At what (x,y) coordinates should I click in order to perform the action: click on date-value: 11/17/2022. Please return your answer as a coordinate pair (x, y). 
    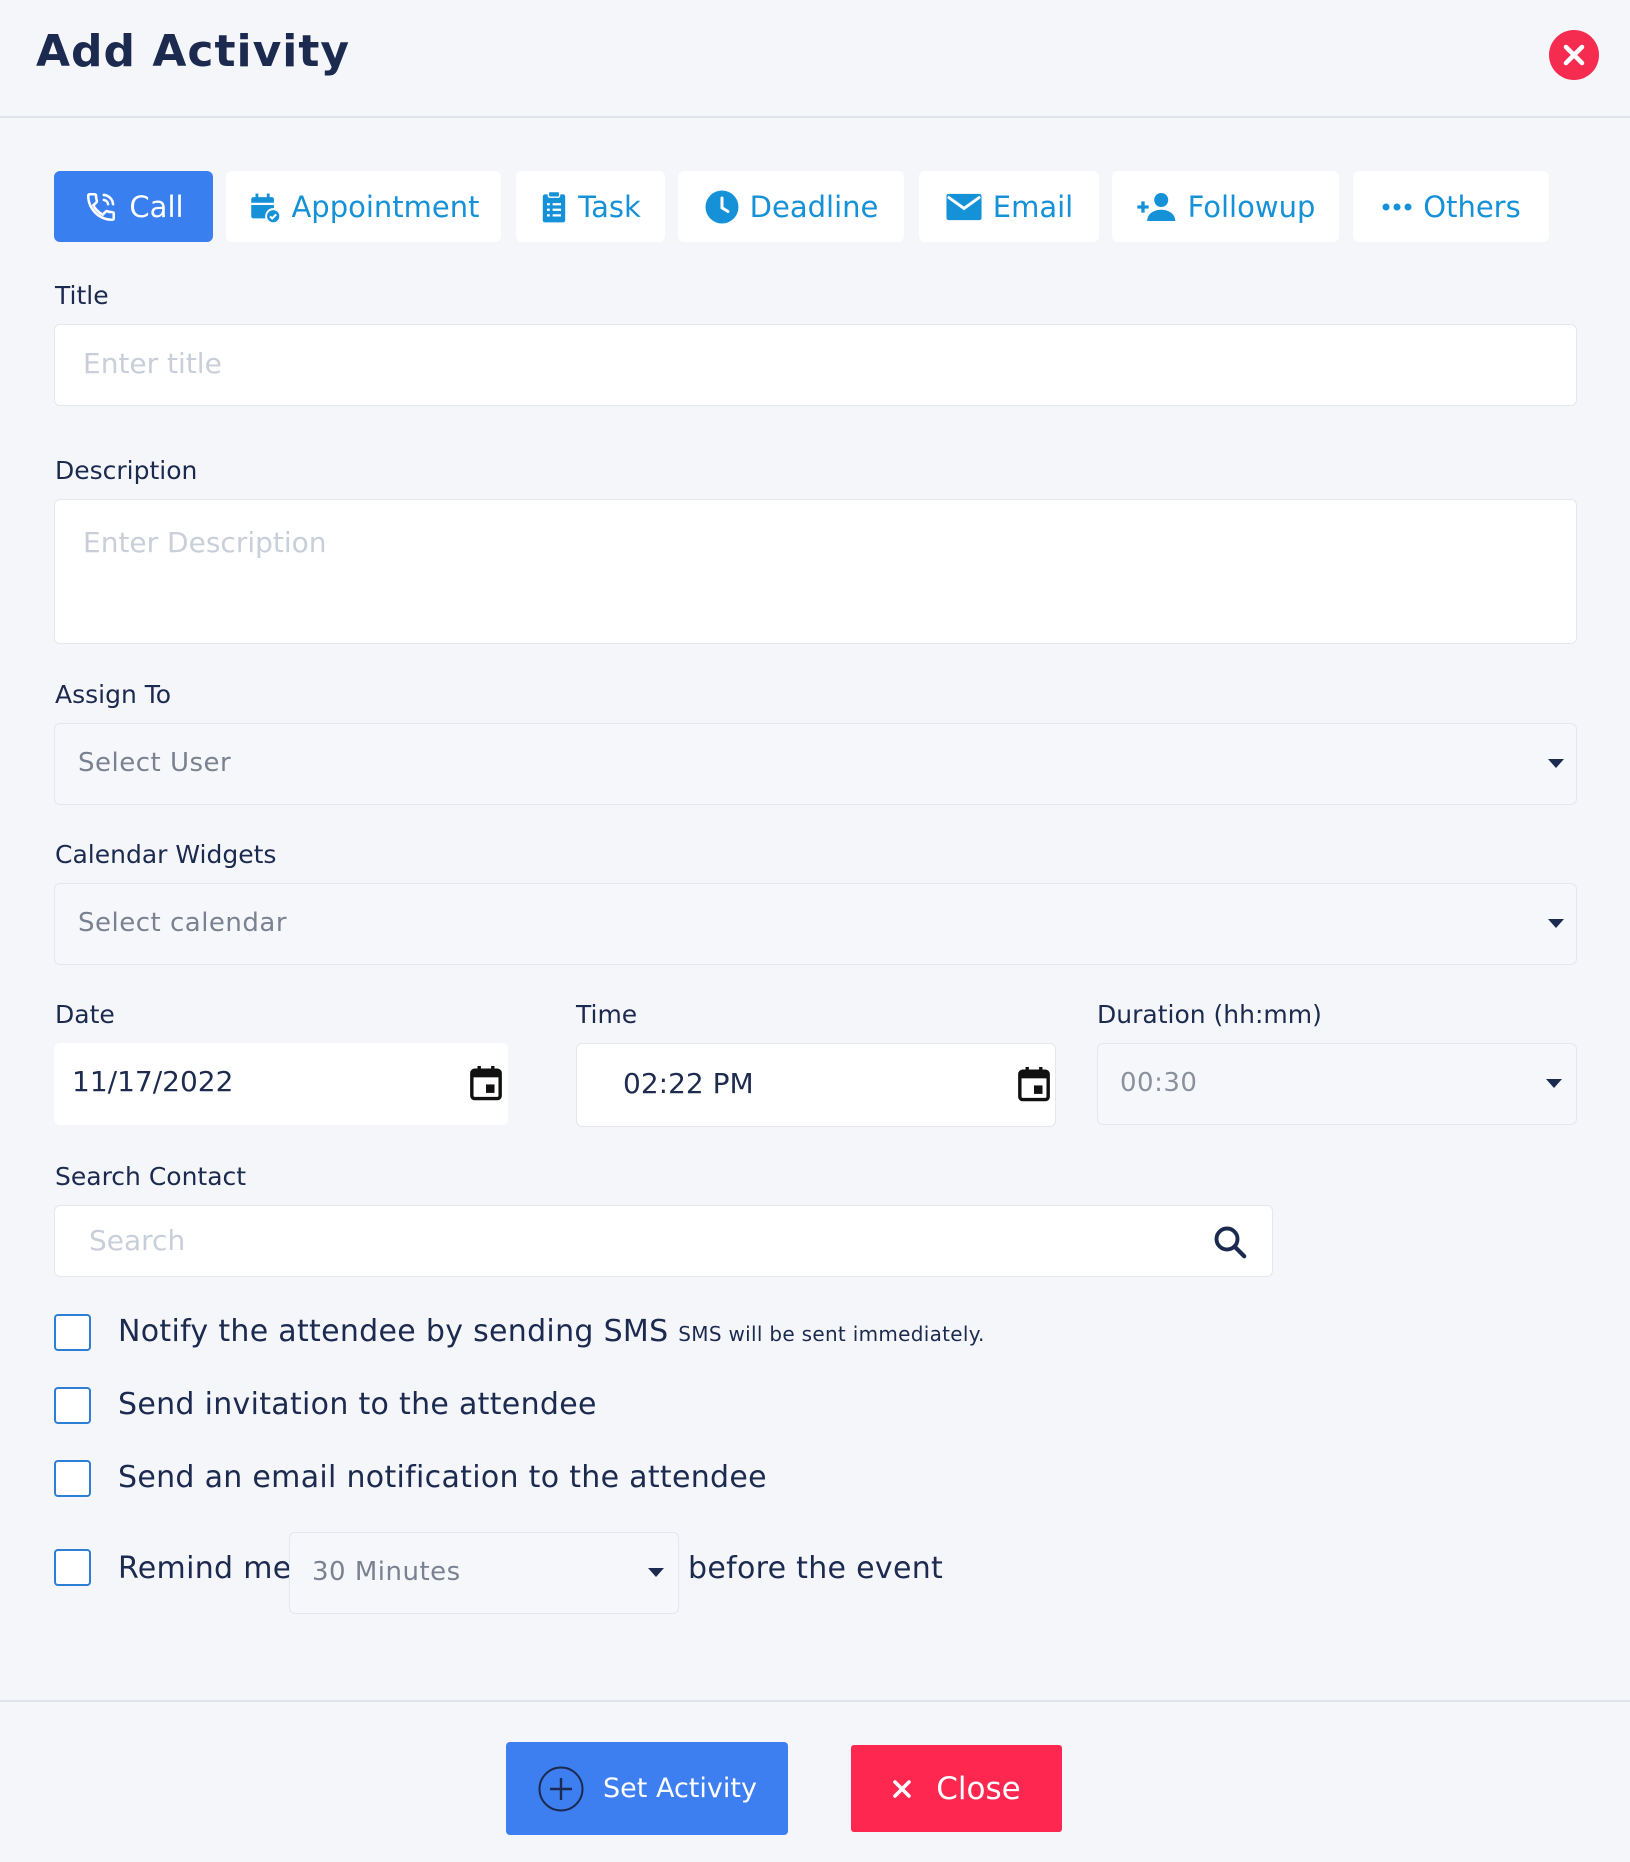
    Looking at the image, I should click on (153, 1081).